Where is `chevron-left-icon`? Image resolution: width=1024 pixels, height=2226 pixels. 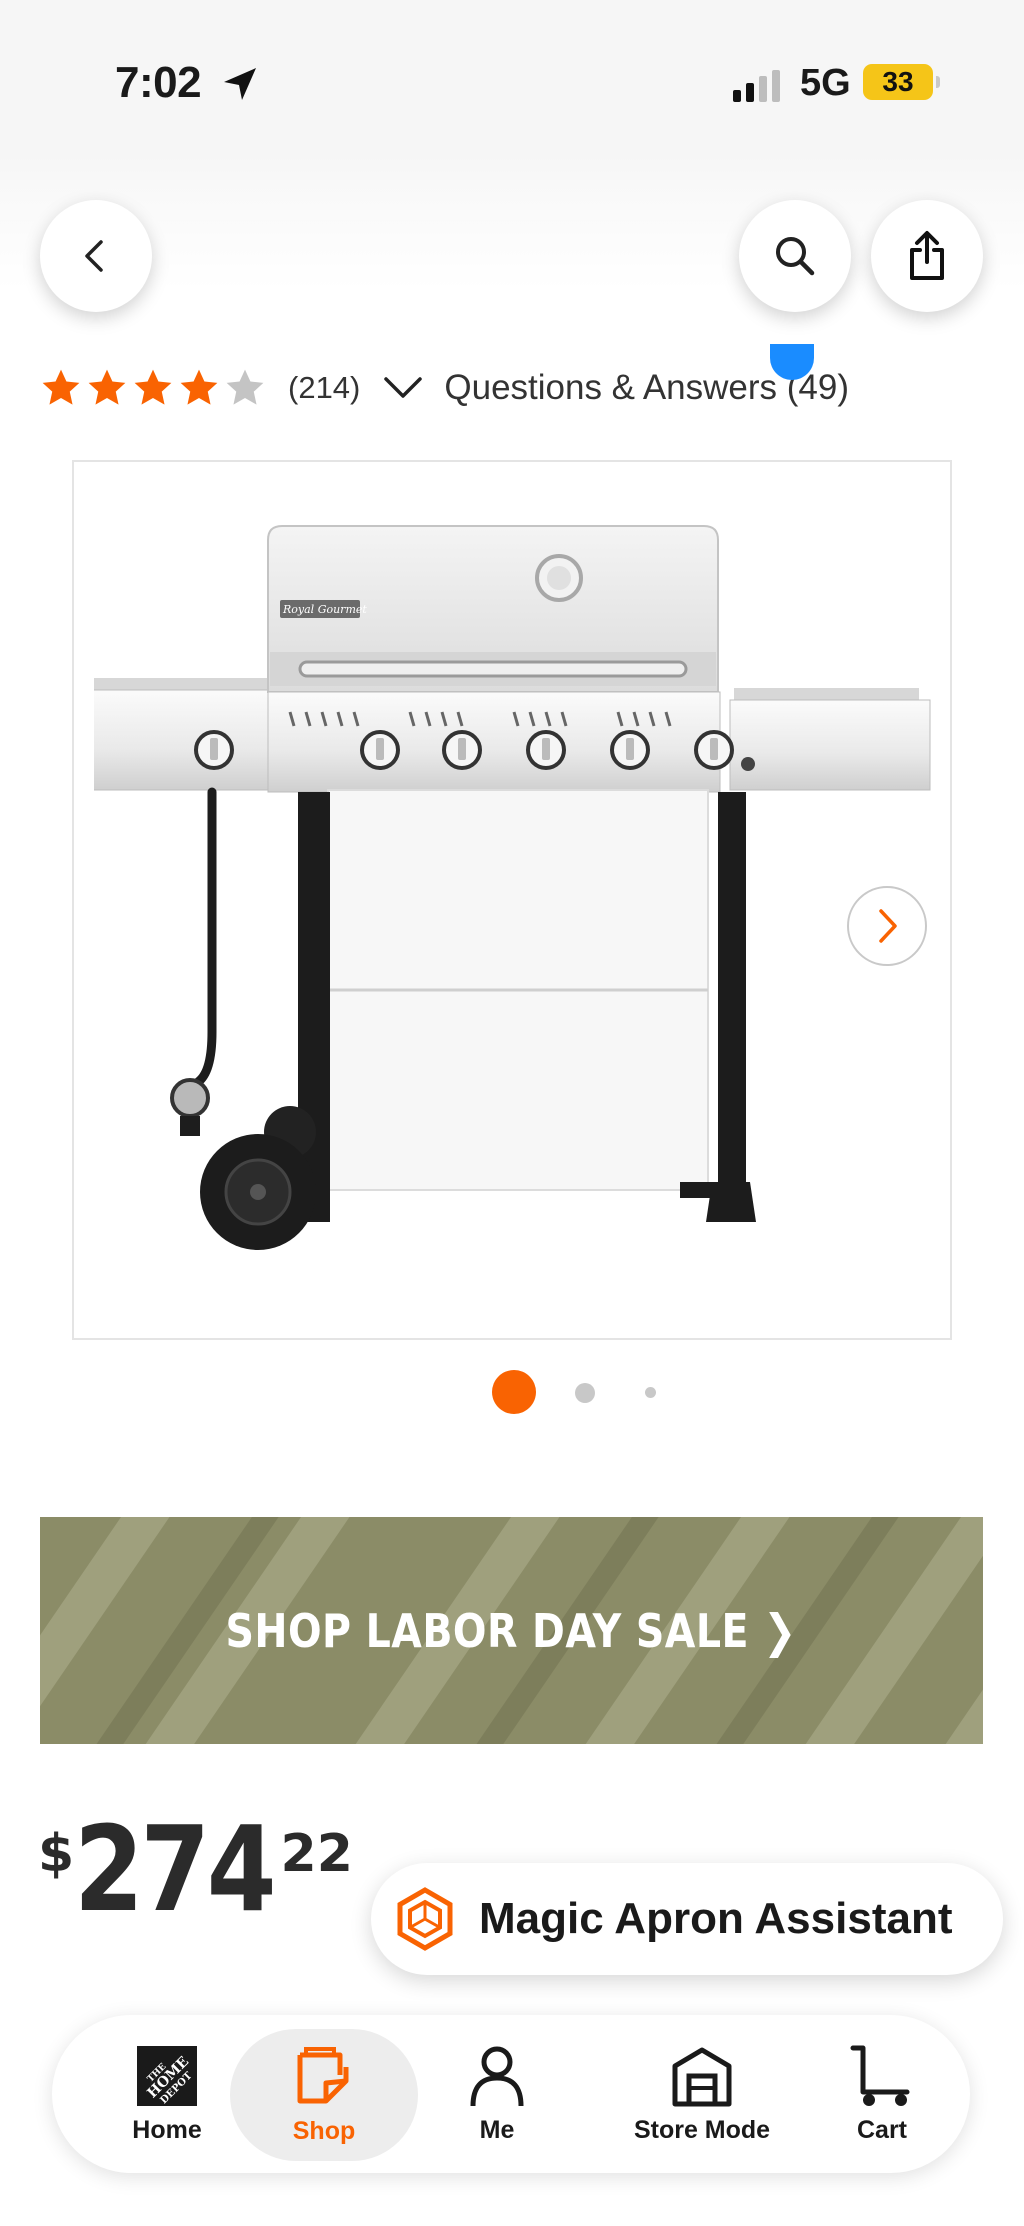 chevron-left-icon is located at coordinates (94, 256).